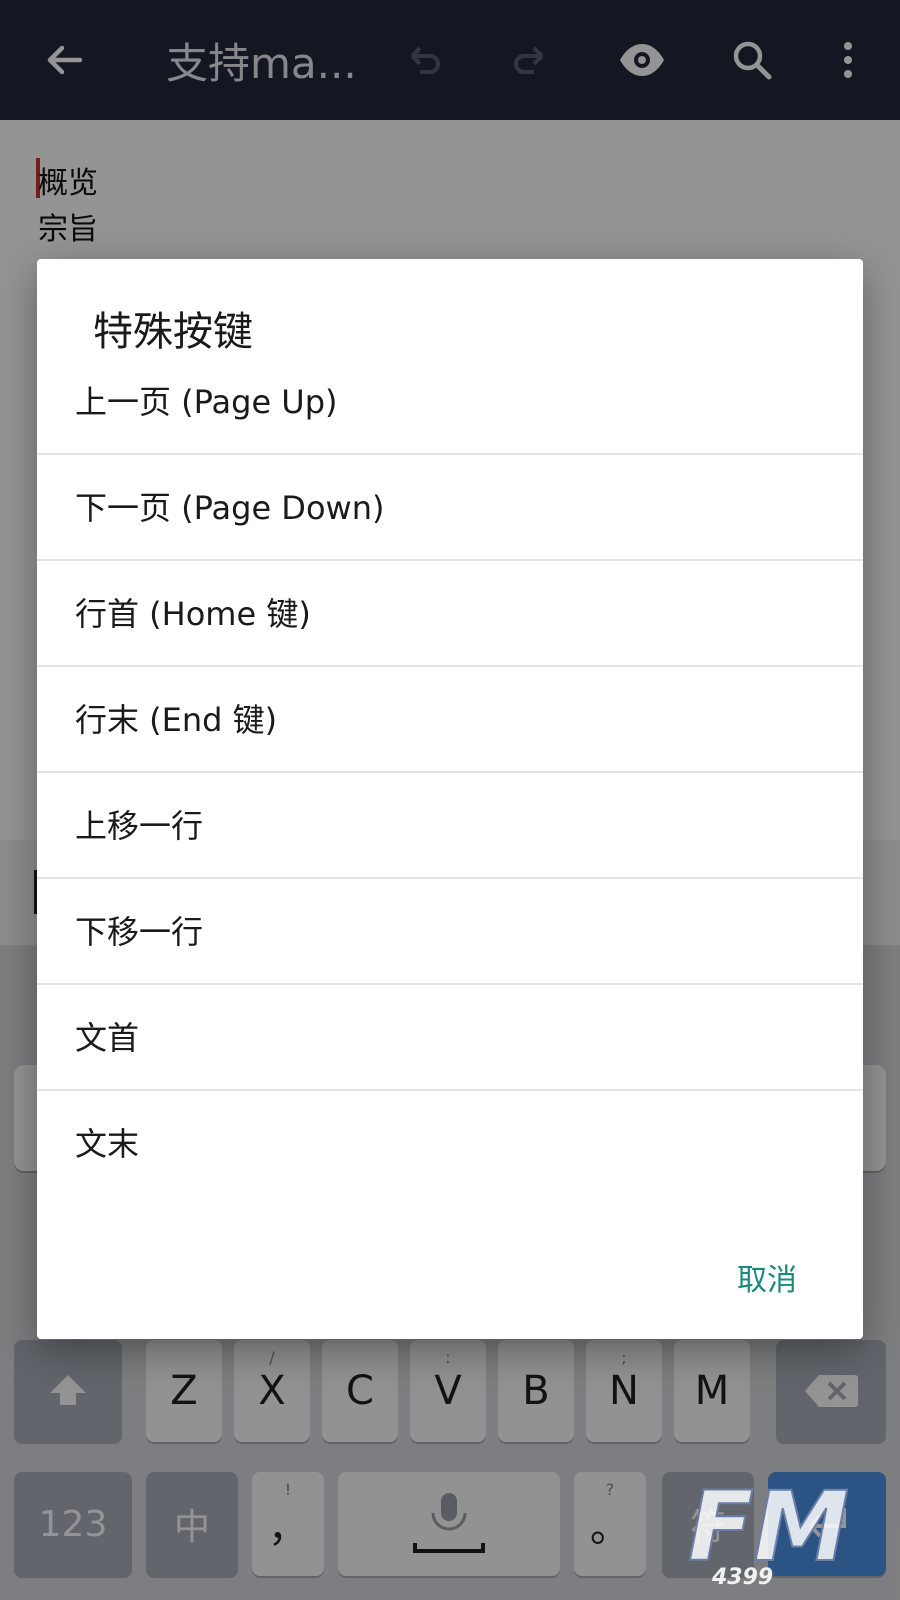 This screenshot has width=900, height=1600. I want to click on option-page-up: 上一页 (Page Up), so click(450, 402).